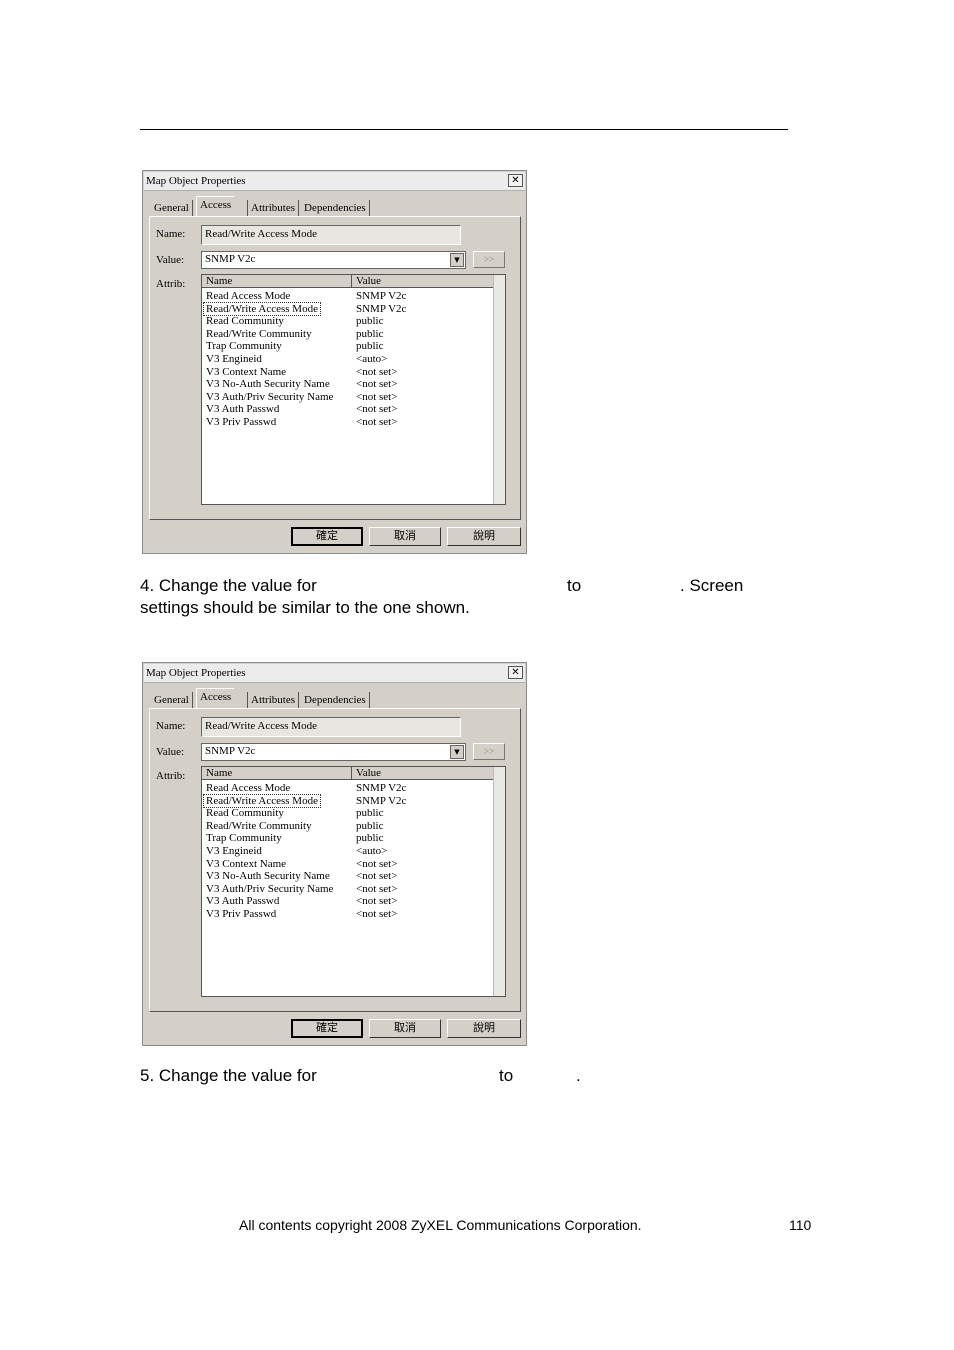  I want to click on item-name: Trap Community, so click(244, 838).